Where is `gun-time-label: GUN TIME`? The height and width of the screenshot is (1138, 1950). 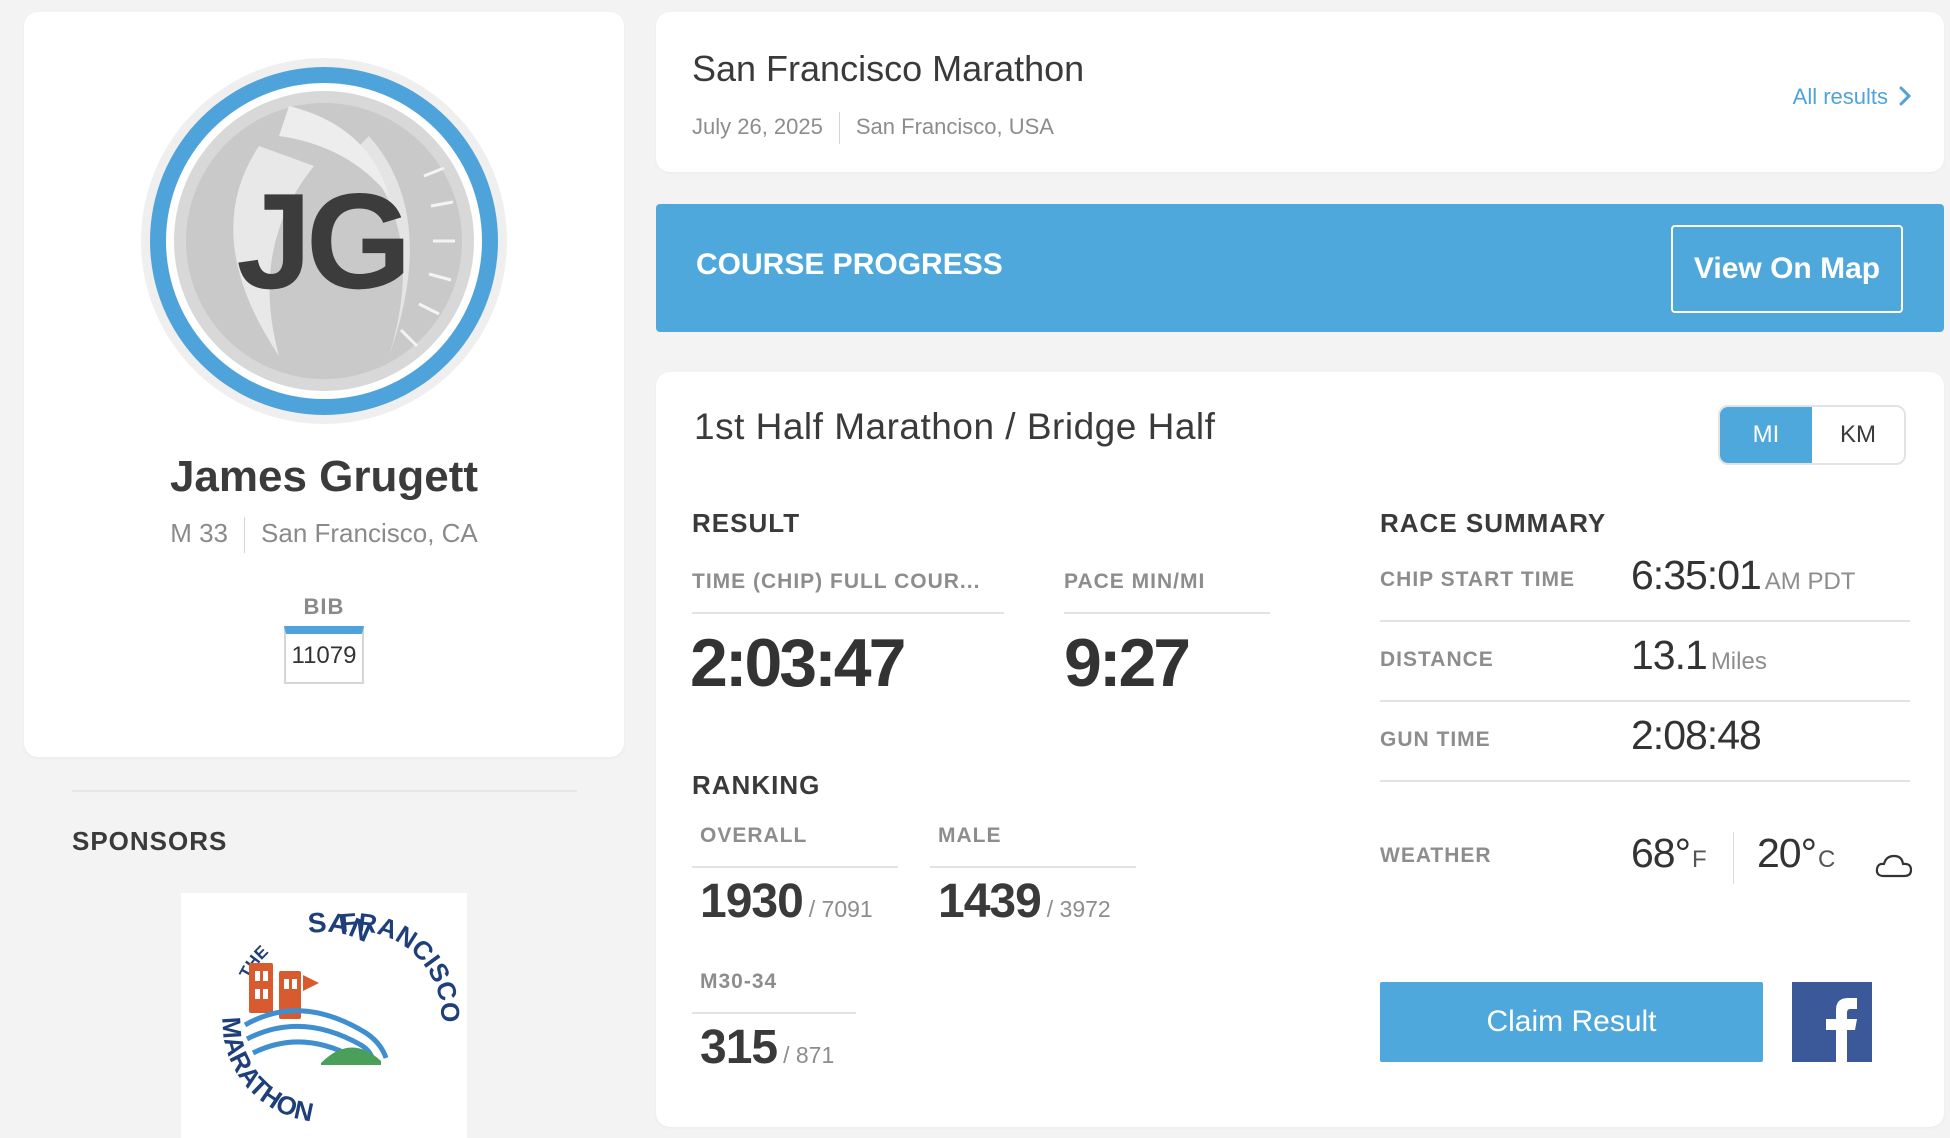 gun-time-label: GUN TIME is located at coordinates (1435, 739).